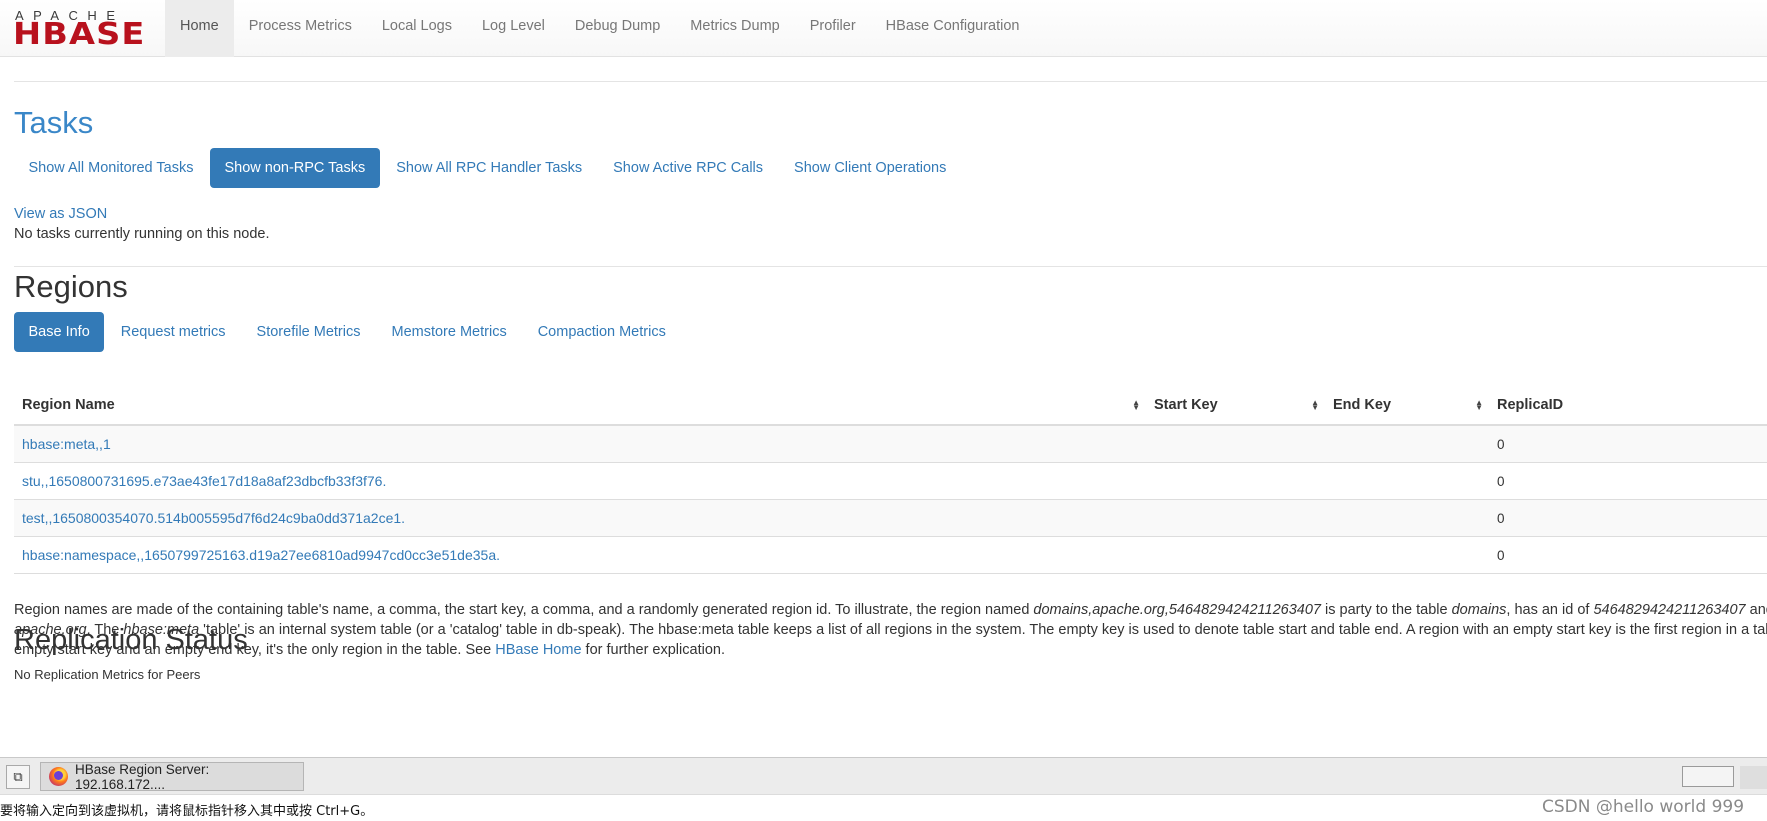 This screenshot has height=821, width=1767. I want to click on nav-log-level: Log Level, so click(513, 28).